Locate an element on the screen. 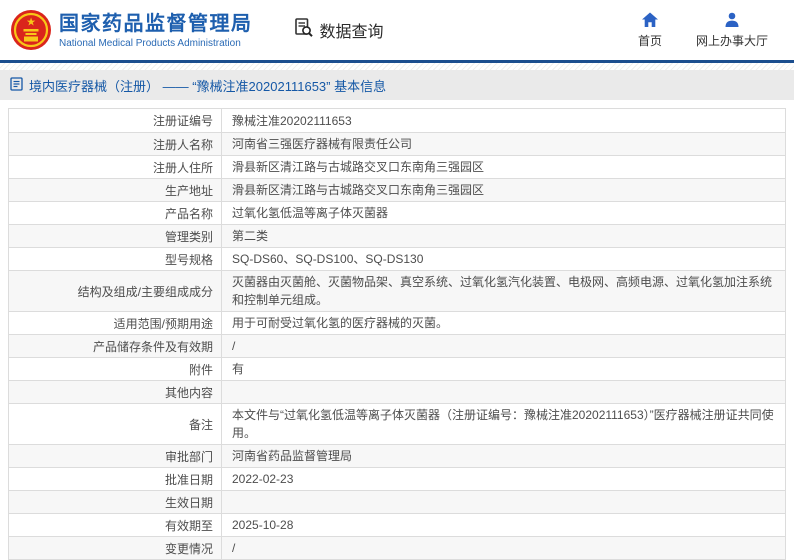 The width and height of the screenshot is (794, 560). breadcrumb-text: 境内医疗器械（注册） —— “豫械注准20202111653” 基本信息 is located at coordinates (208, 86).